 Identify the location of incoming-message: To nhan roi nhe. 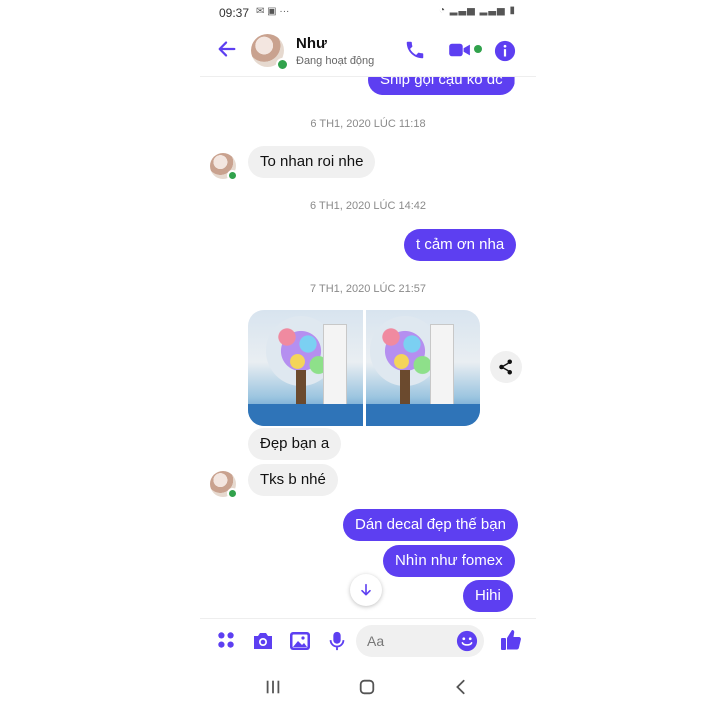
(312, 162).